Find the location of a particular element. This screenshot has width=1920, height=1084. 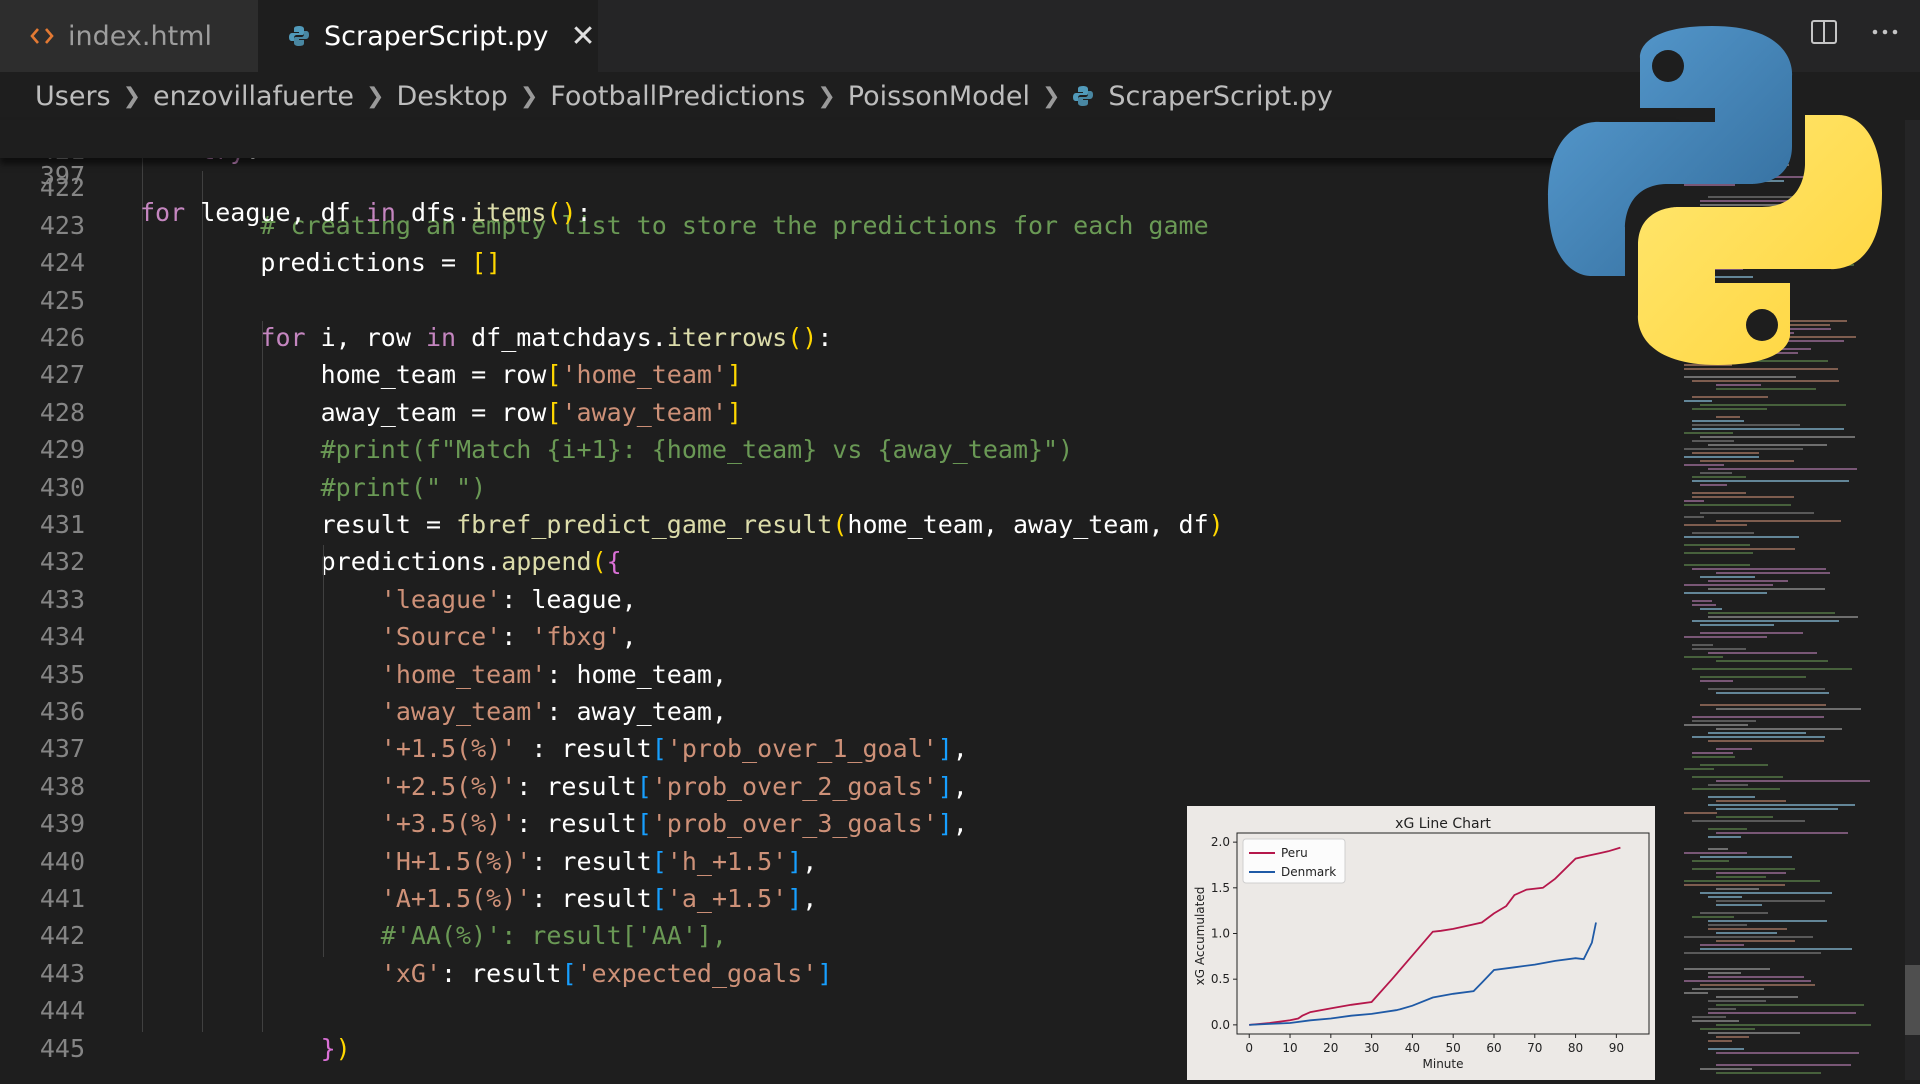

code-line: 432 predictions.append({ is located at coordinates (838, 561).